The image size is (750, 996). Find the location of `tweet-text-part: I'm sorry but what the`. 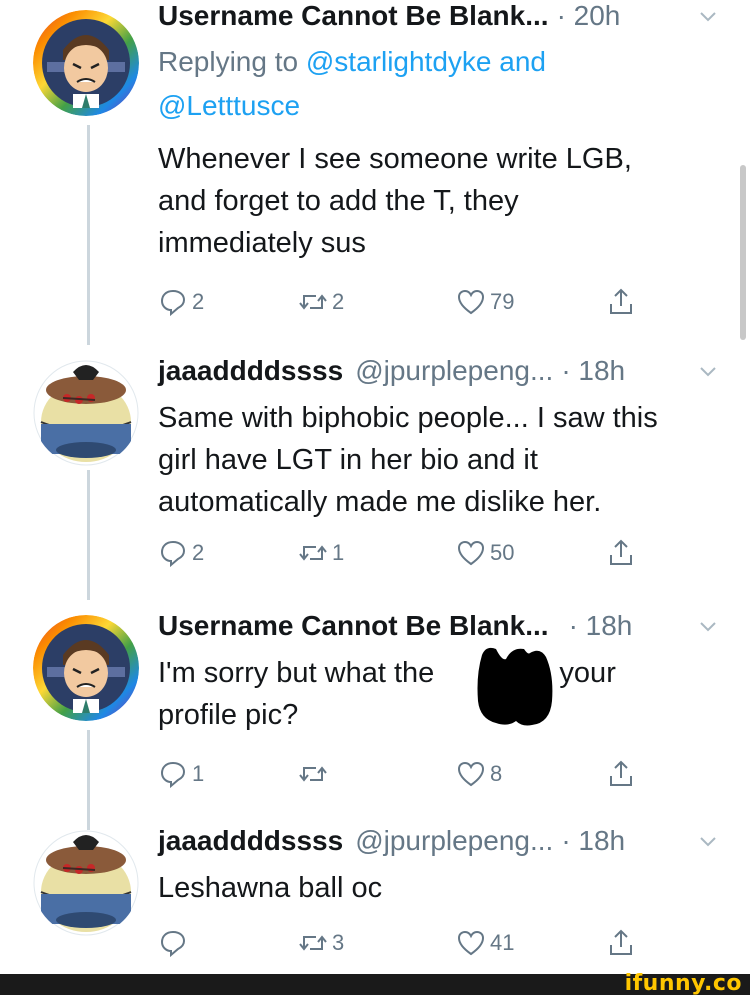

tweet-text-part: I'm sorry but what the is located at coordinates (300, 673).